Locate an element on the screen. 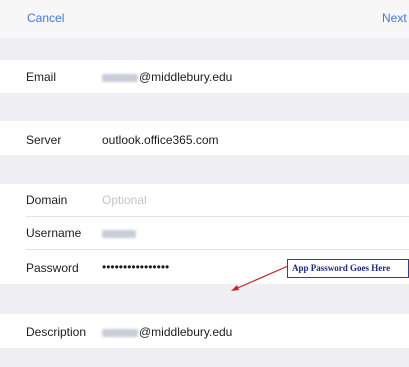 The width and height of the screenshot is (409, 367). arrow-head-icon is located at coordinates (235, 288).